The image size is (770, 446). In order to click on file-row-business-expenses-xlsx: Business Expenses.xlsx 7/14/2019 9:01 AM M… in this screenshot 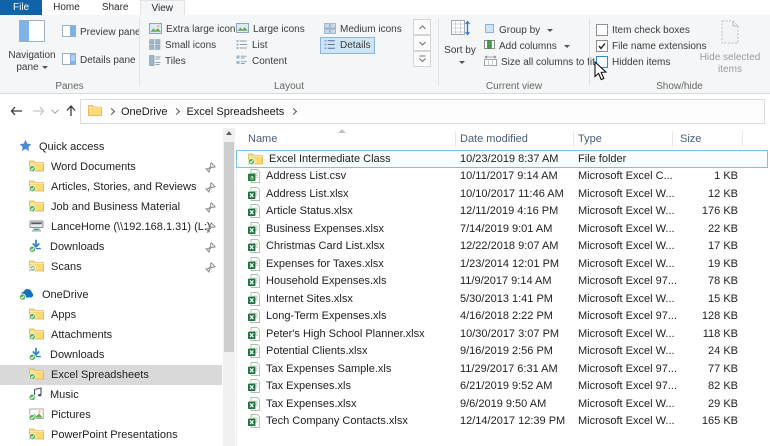, I will do `click(502, 229)`.